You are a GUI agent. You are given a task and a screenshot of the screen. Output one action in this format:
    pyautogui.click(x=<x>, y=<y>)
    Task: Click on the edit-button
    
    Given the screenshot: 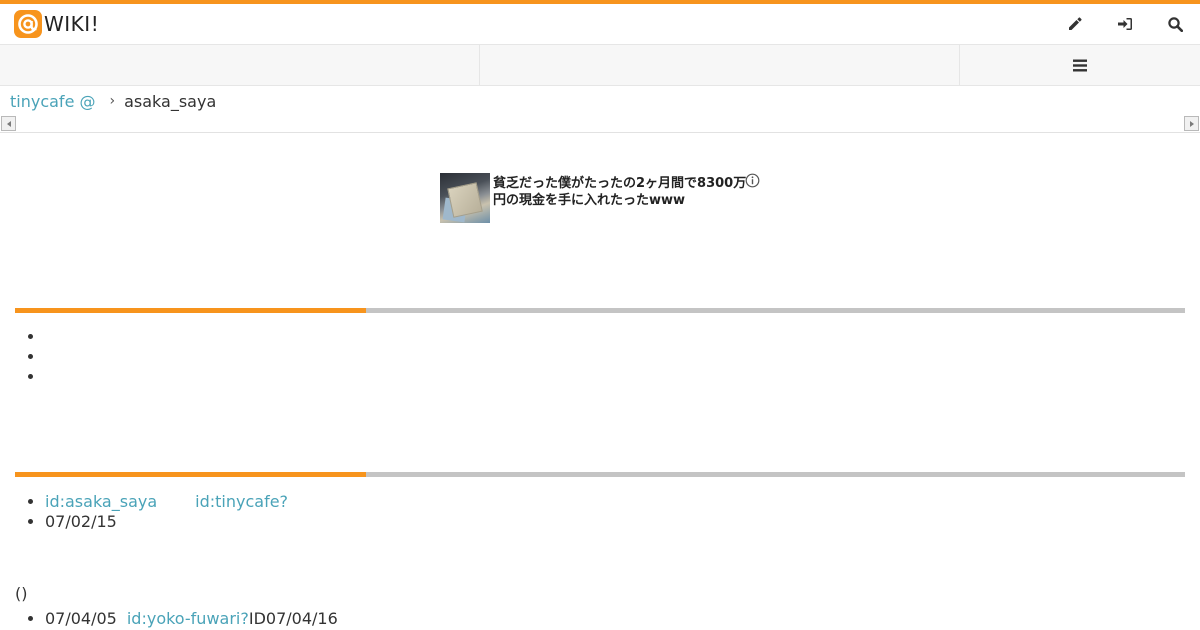 What is the action you would take?
    pyautogui.click(x=1075, y=24)
    